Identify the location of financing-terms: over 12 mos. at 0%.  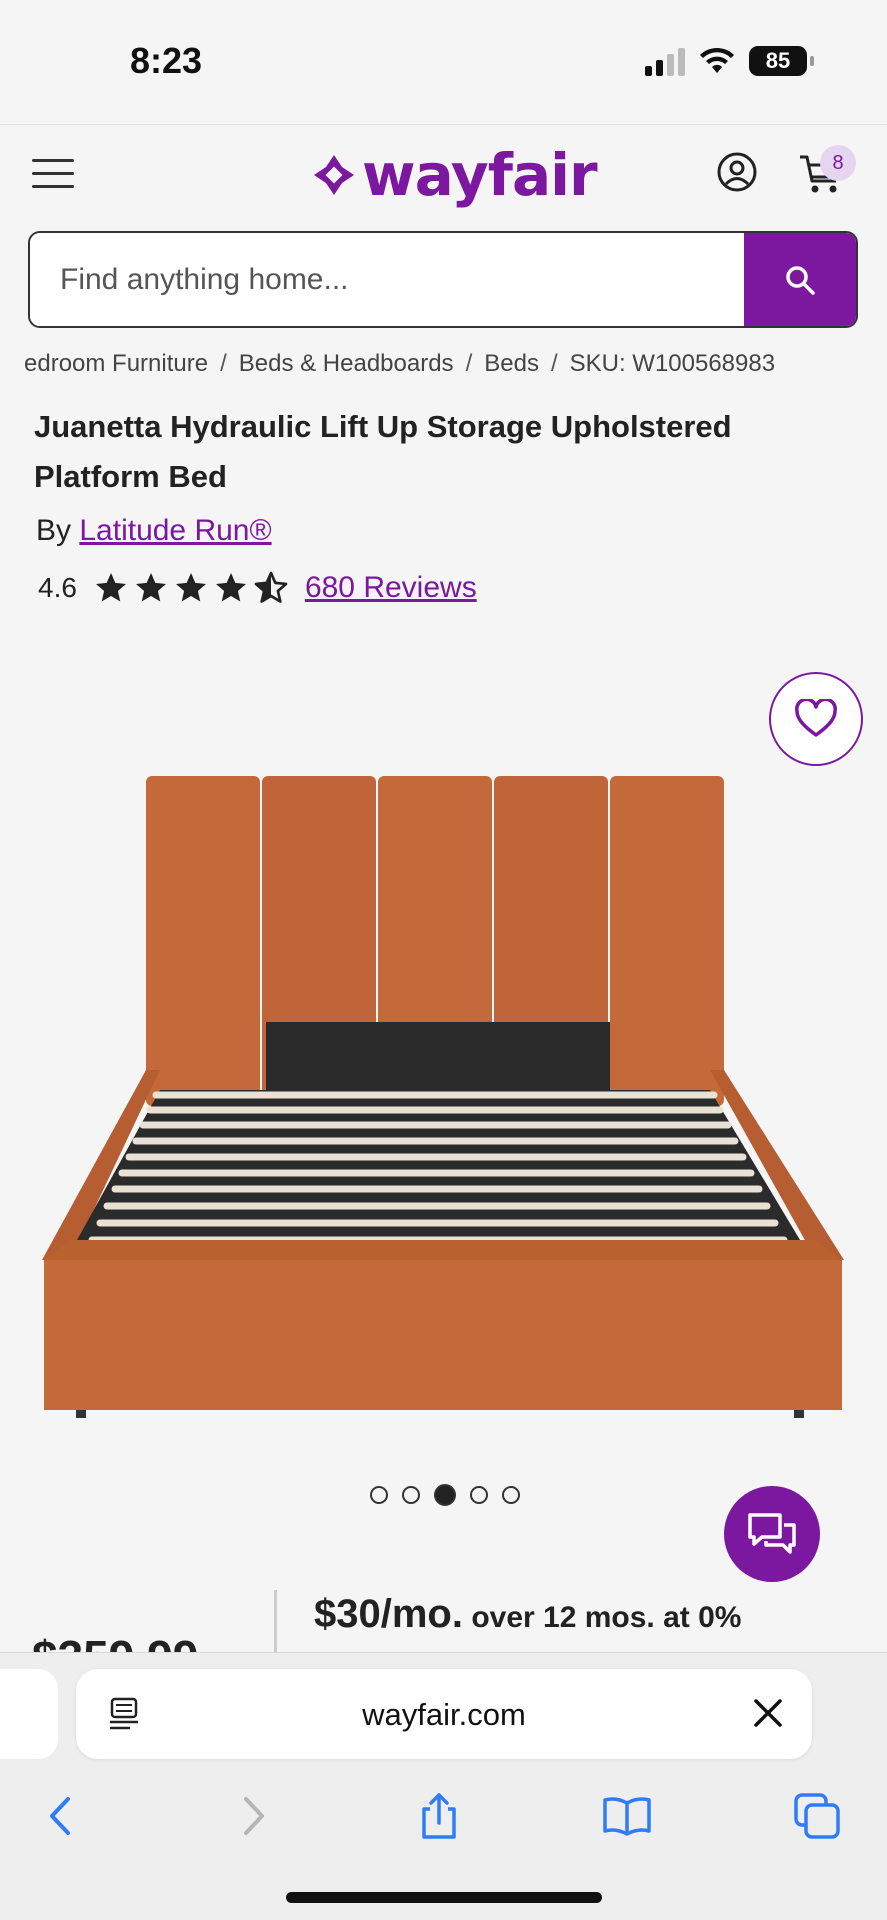
(606, 1617).